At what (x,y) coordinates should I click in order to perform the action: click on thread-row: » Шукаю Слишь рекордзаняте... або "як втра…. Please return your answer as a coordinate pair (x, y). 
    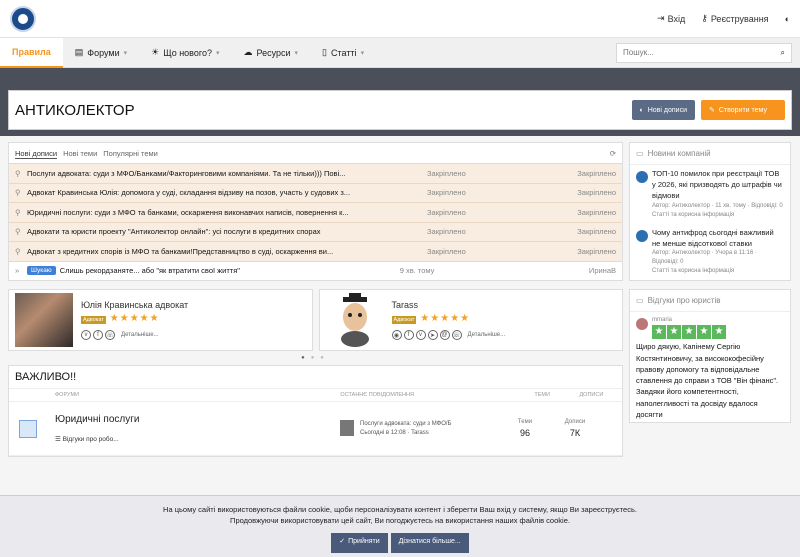
    Looking at the image, I should click on (315, 270).